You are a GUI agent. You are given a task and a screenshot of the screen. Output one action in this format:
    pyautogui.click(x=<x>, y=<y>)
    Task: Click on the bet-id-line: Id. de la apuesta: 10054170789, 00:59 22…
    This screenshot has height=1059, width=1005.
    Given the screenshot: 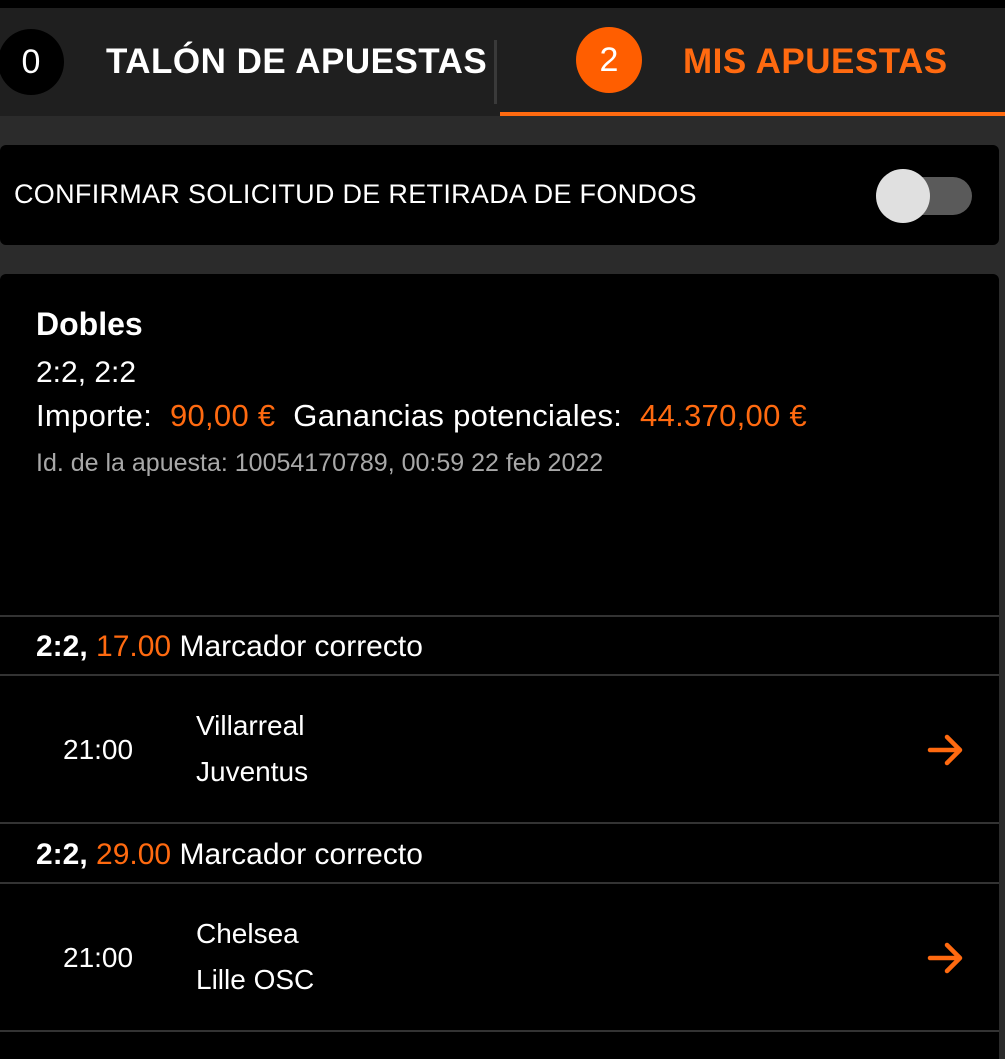 What is the action you would take?
    pyautogui.click(x=320, y=463)
    